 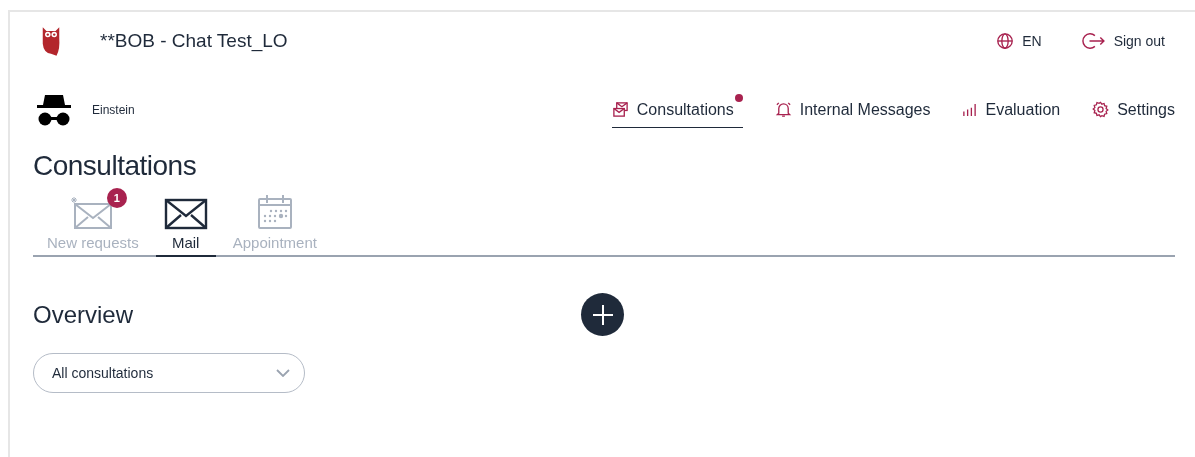 I want to click on nav-tab: Consultations, so click(x=677, y=110).